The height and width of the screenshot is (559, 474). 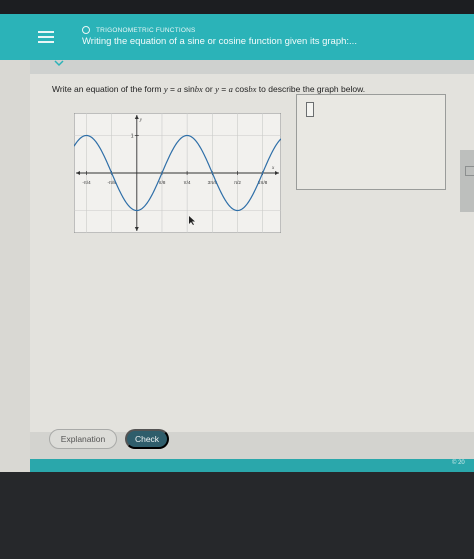 What do you see at coordinates (458, 463) in the screenshot?
I see `copyright-text: © 20` at bounding box center [458, 463].